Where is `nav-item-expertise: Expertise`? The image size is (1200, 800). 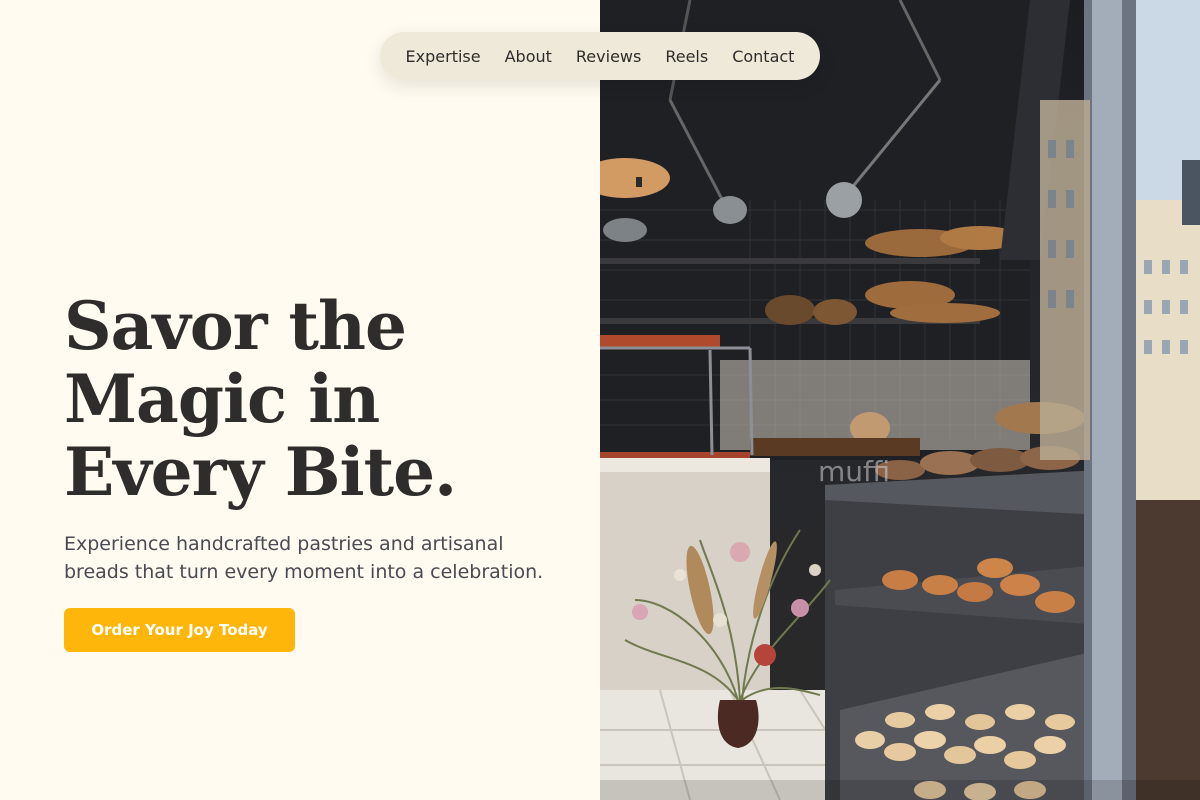
nav-item-expertise: Expertise is located at coordinates (443, 56).